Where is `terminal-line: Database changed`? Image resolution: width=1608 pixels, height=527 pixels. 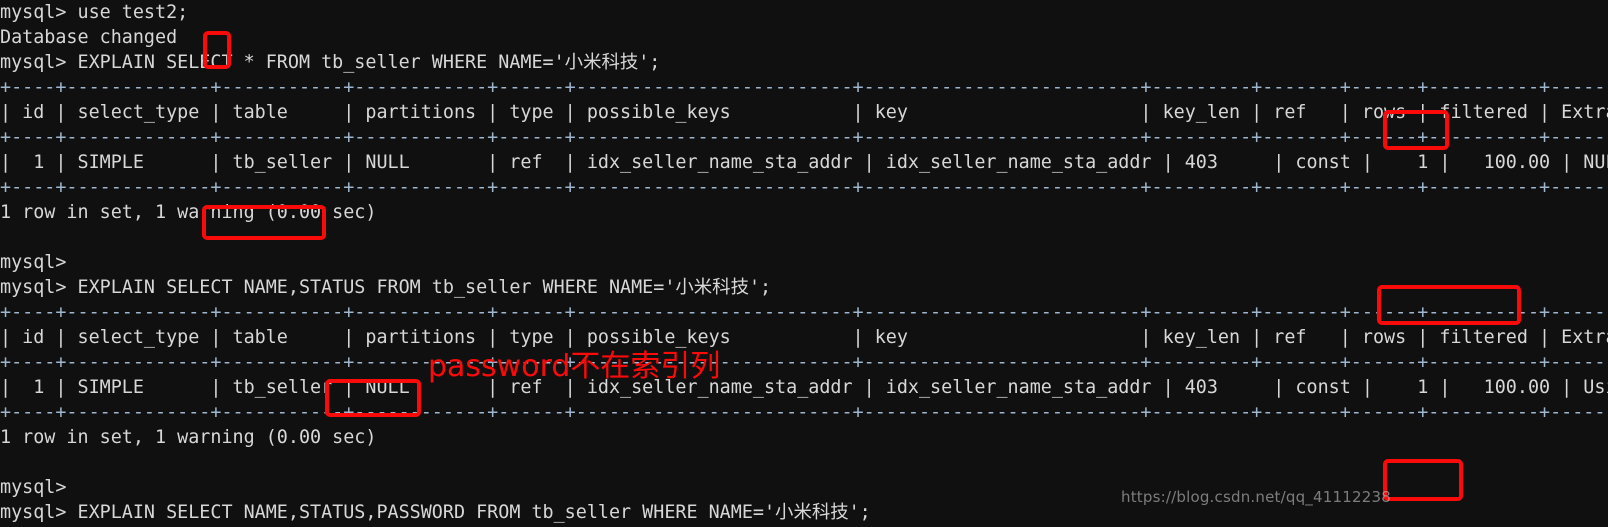 terminal-line: Database changed is located at coordinates (89, 37).